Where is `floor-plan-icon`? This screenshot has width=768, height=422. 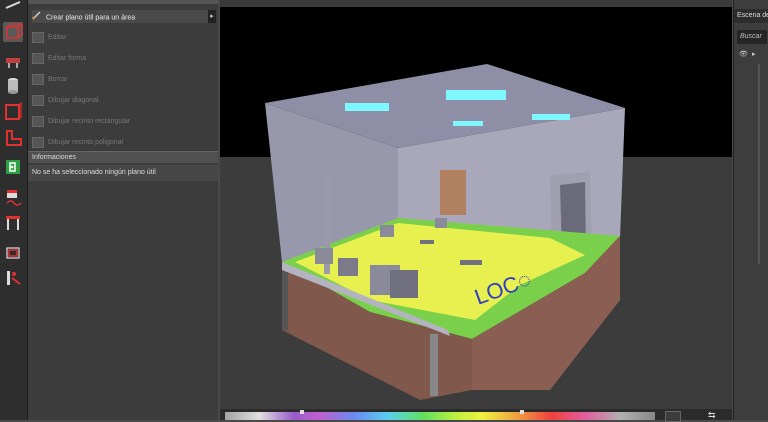 floor-plan-icon is located at coordinates (13, 138).